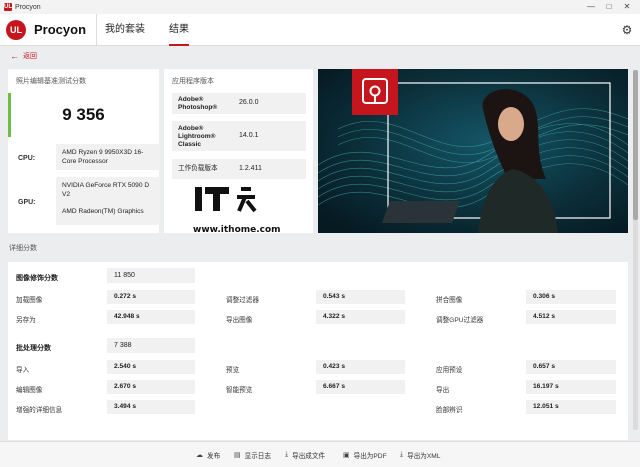 This screenshot has width=640, height=467. I want to click on publish-button: ☁ 发布, so click(208, 455).